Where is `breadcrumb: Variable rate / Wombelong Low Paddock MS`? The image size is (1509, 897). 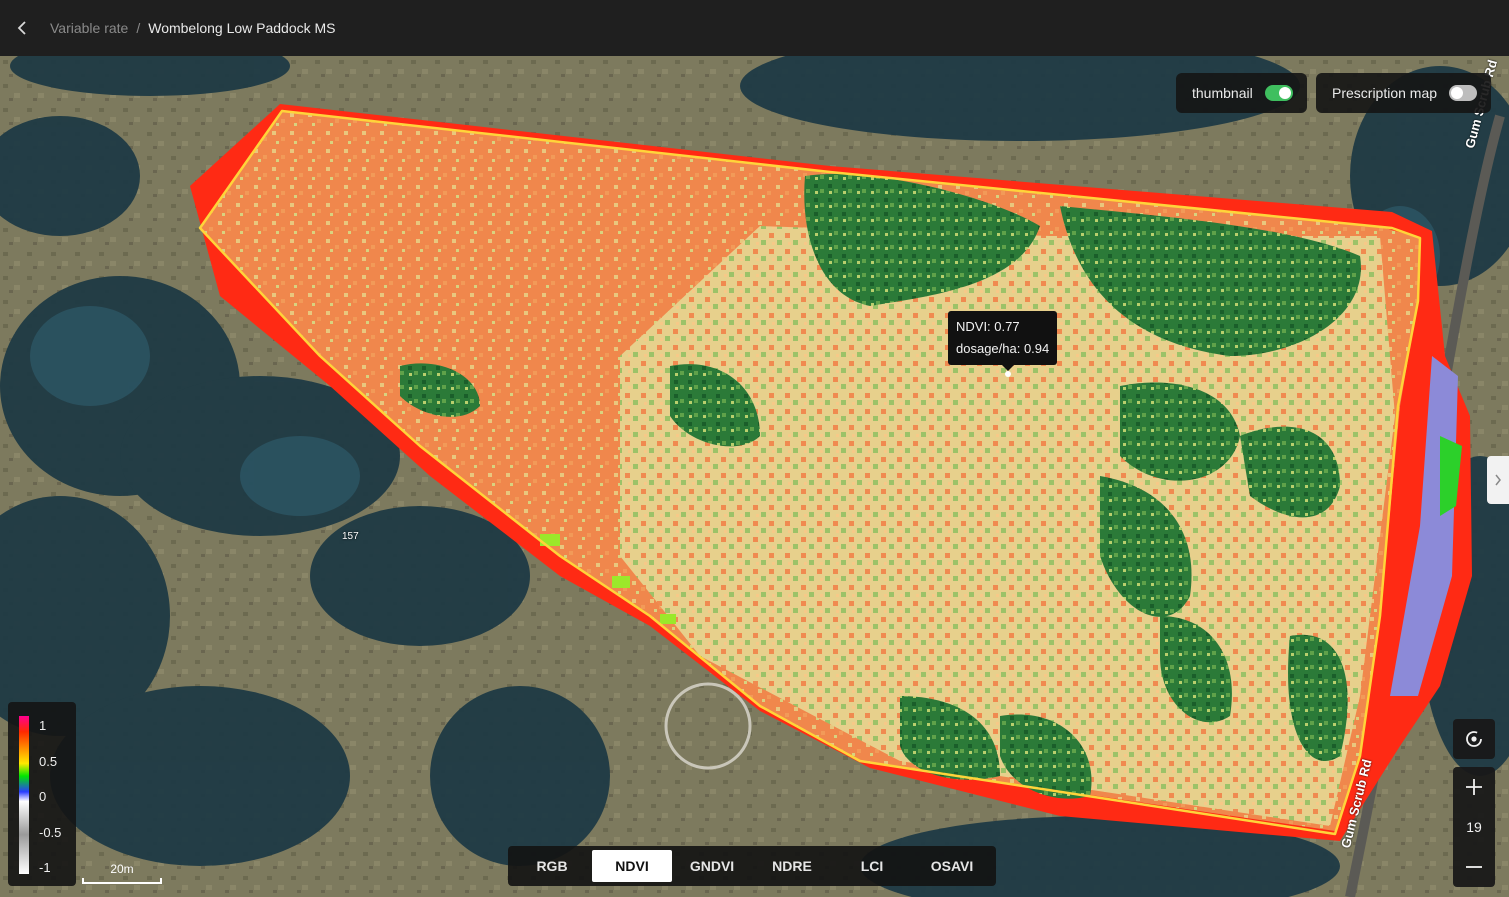 breadcrumb: Variable rate / Wombelong Low Paddock MS is located at coordinates (193, 28).